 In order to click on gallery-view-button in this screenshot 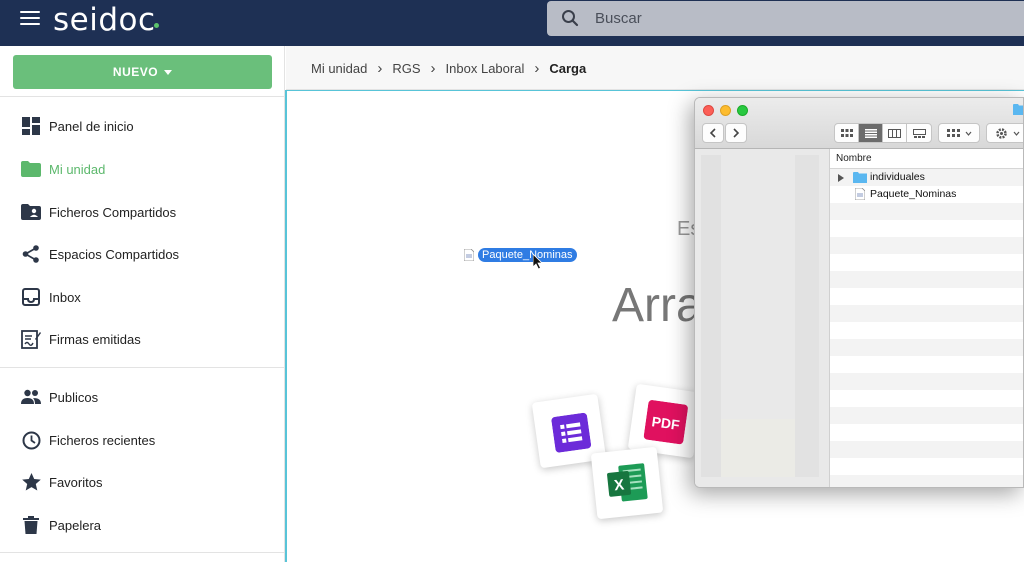, I will do `click(919, 133)`.